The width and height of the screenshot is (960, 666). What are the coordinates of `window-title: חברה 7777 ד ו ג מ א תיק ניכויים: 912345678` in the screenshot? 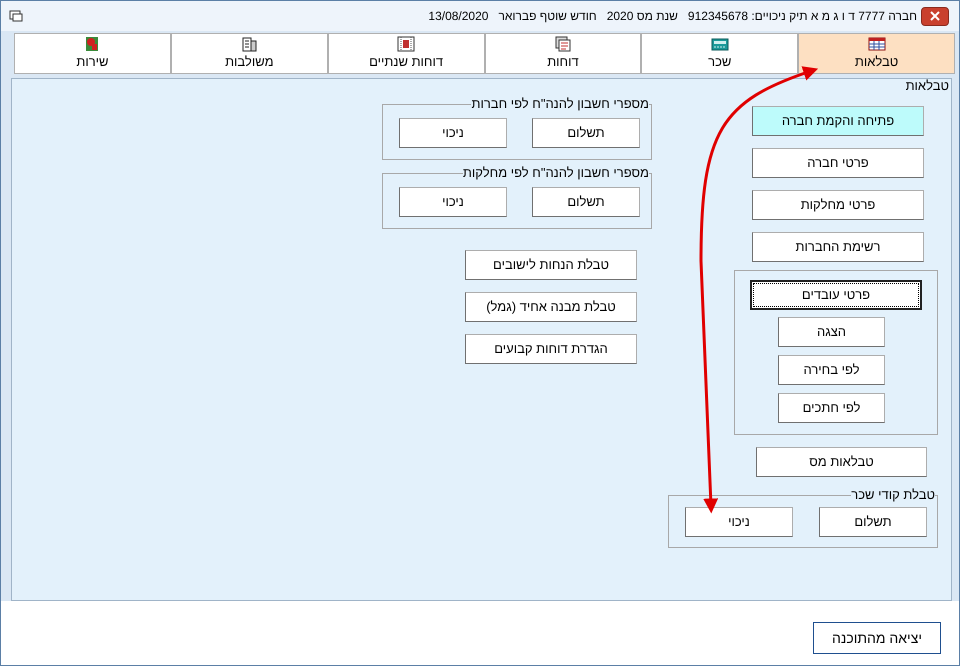 It's located at (802, 16).